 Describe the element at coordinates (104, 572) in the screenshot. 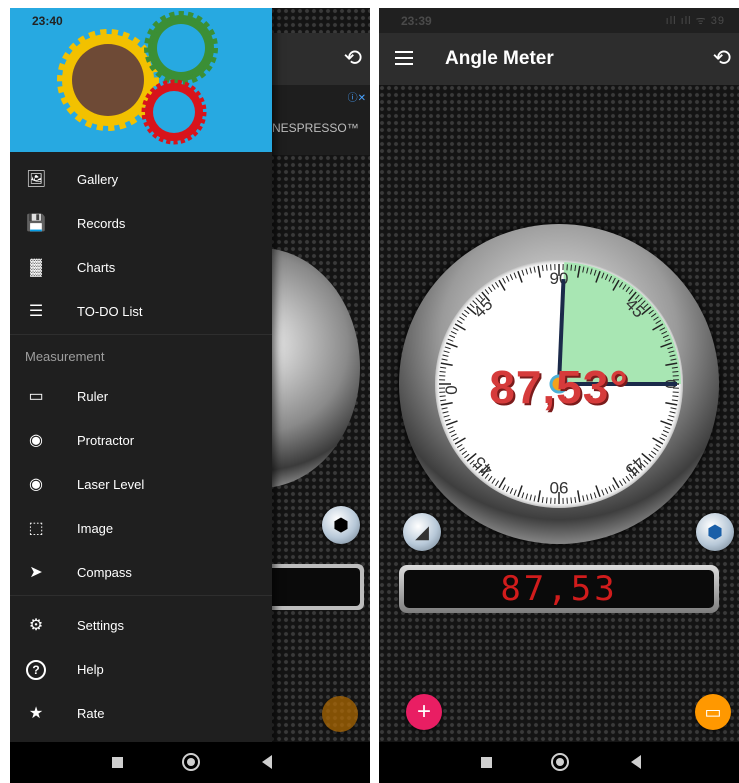

I see `drawer-item-label: Compass` at that location.